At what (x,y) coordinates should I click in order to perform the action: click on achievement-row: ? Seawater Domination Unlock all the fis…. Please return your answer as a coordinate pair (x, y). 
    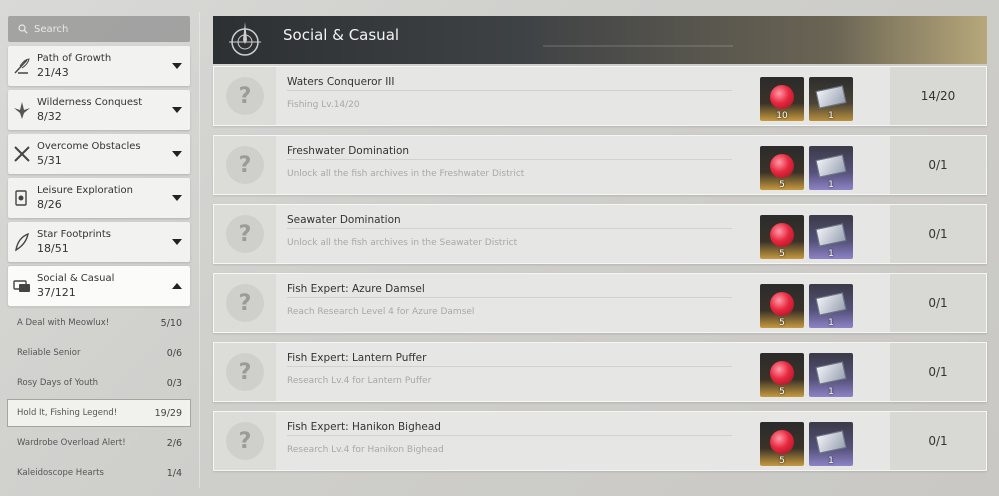
    Looking at the image, I should click on (600, 234).